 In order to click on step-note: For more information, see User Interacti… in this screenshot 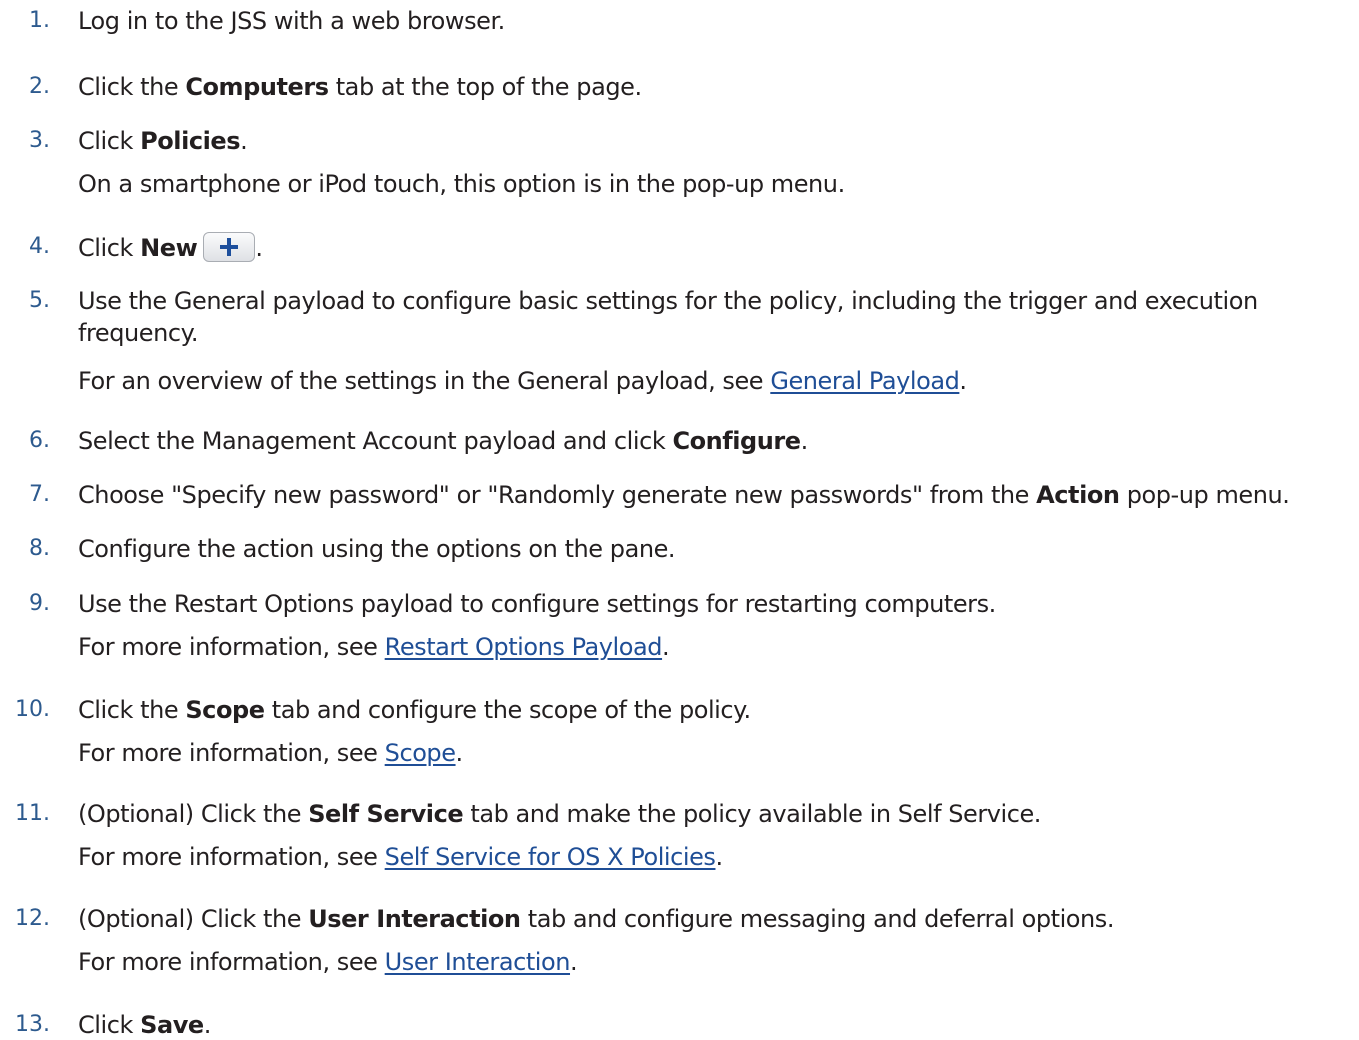, I will do `click(328, 962)`.